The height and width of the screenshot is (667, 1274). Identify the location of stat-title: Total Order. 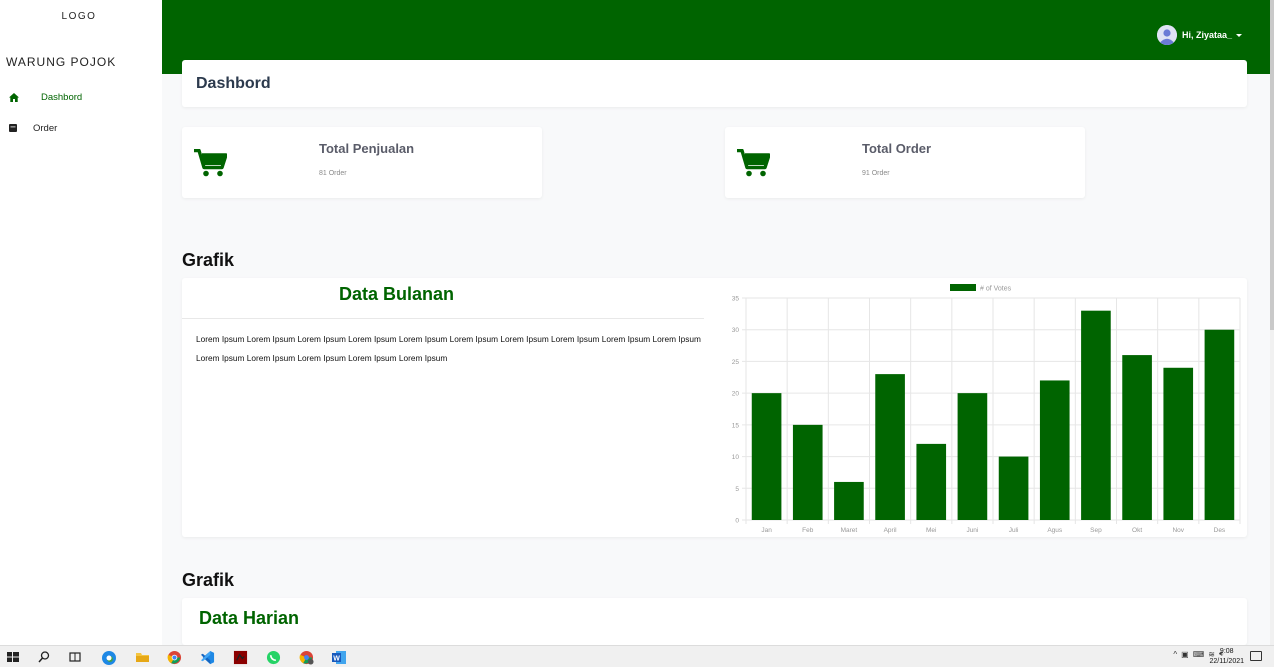
(897, 148).